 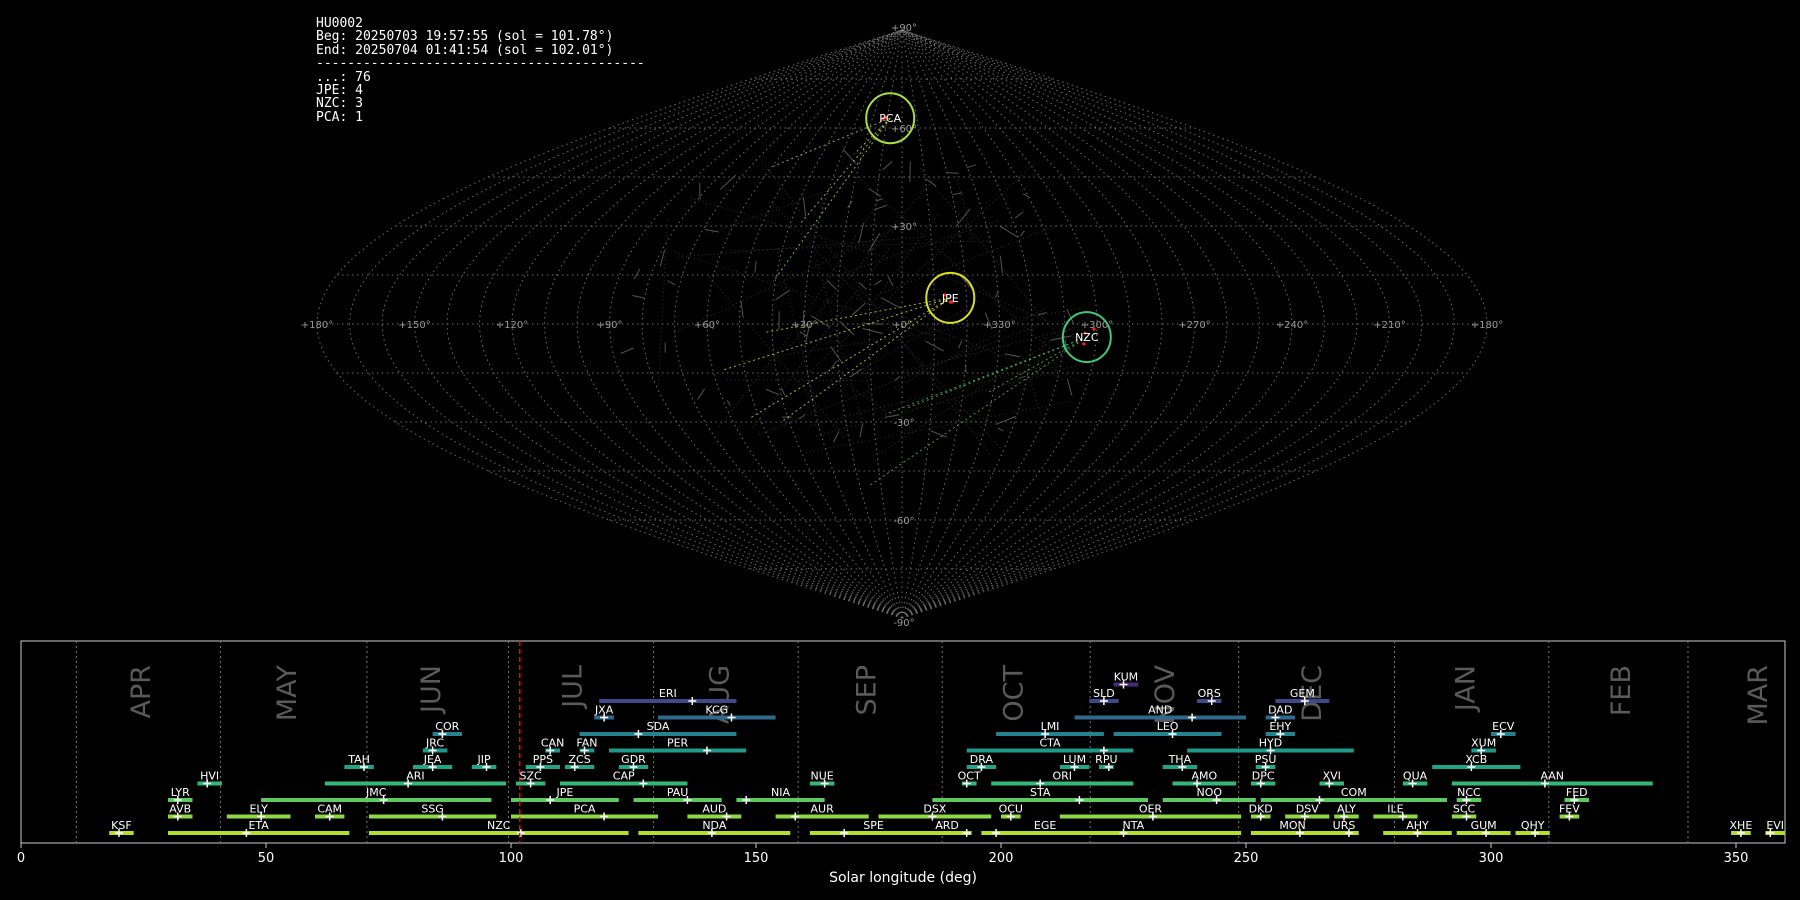 What do you see at coordinates (1062, 776) in the screenshot?
I see `shower-label: ORI` at bounding box center [1062, 776].